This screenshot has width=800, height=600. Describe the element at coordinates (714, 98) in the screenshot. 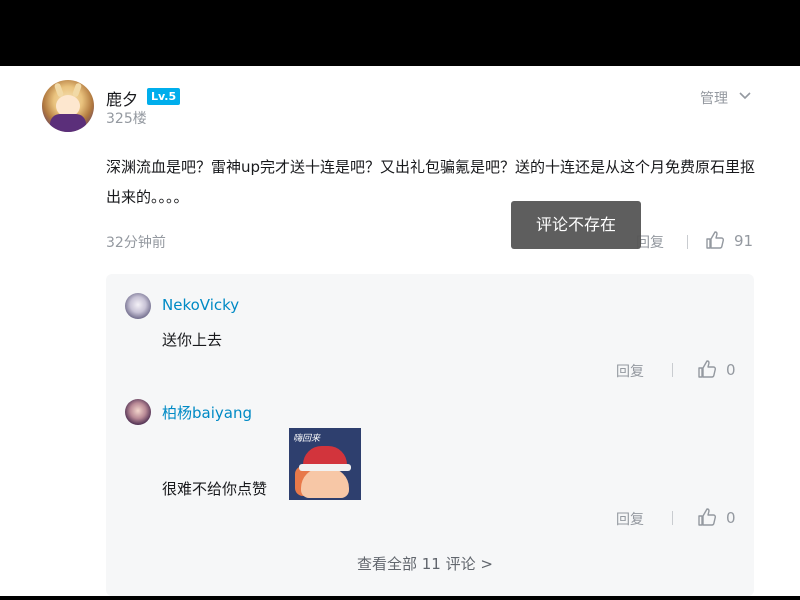

I see `manage-button: 管理` at that location.